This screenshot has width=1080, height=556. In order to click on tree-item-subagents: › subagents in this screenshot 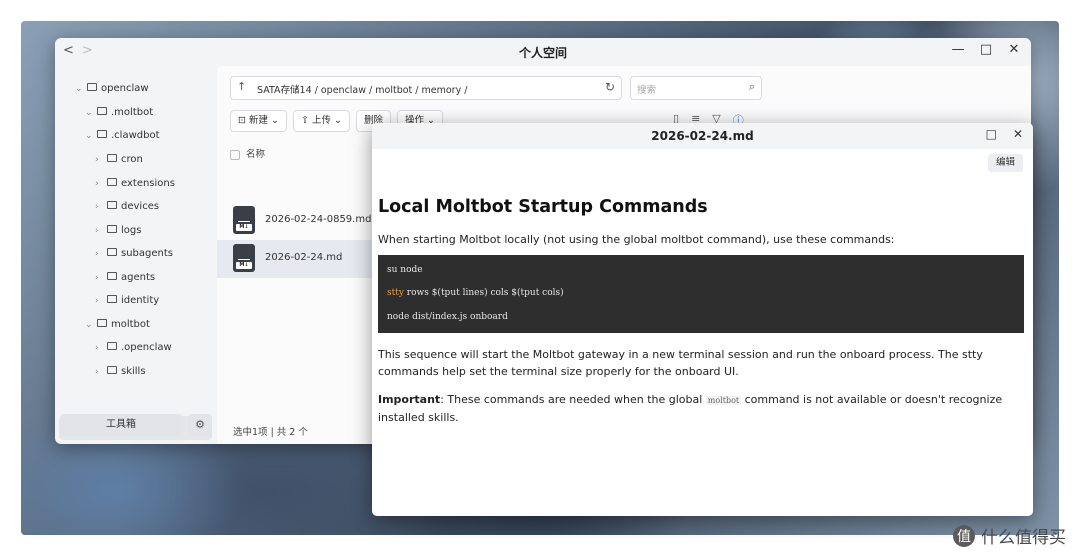, I will do `click(134, 254)`.